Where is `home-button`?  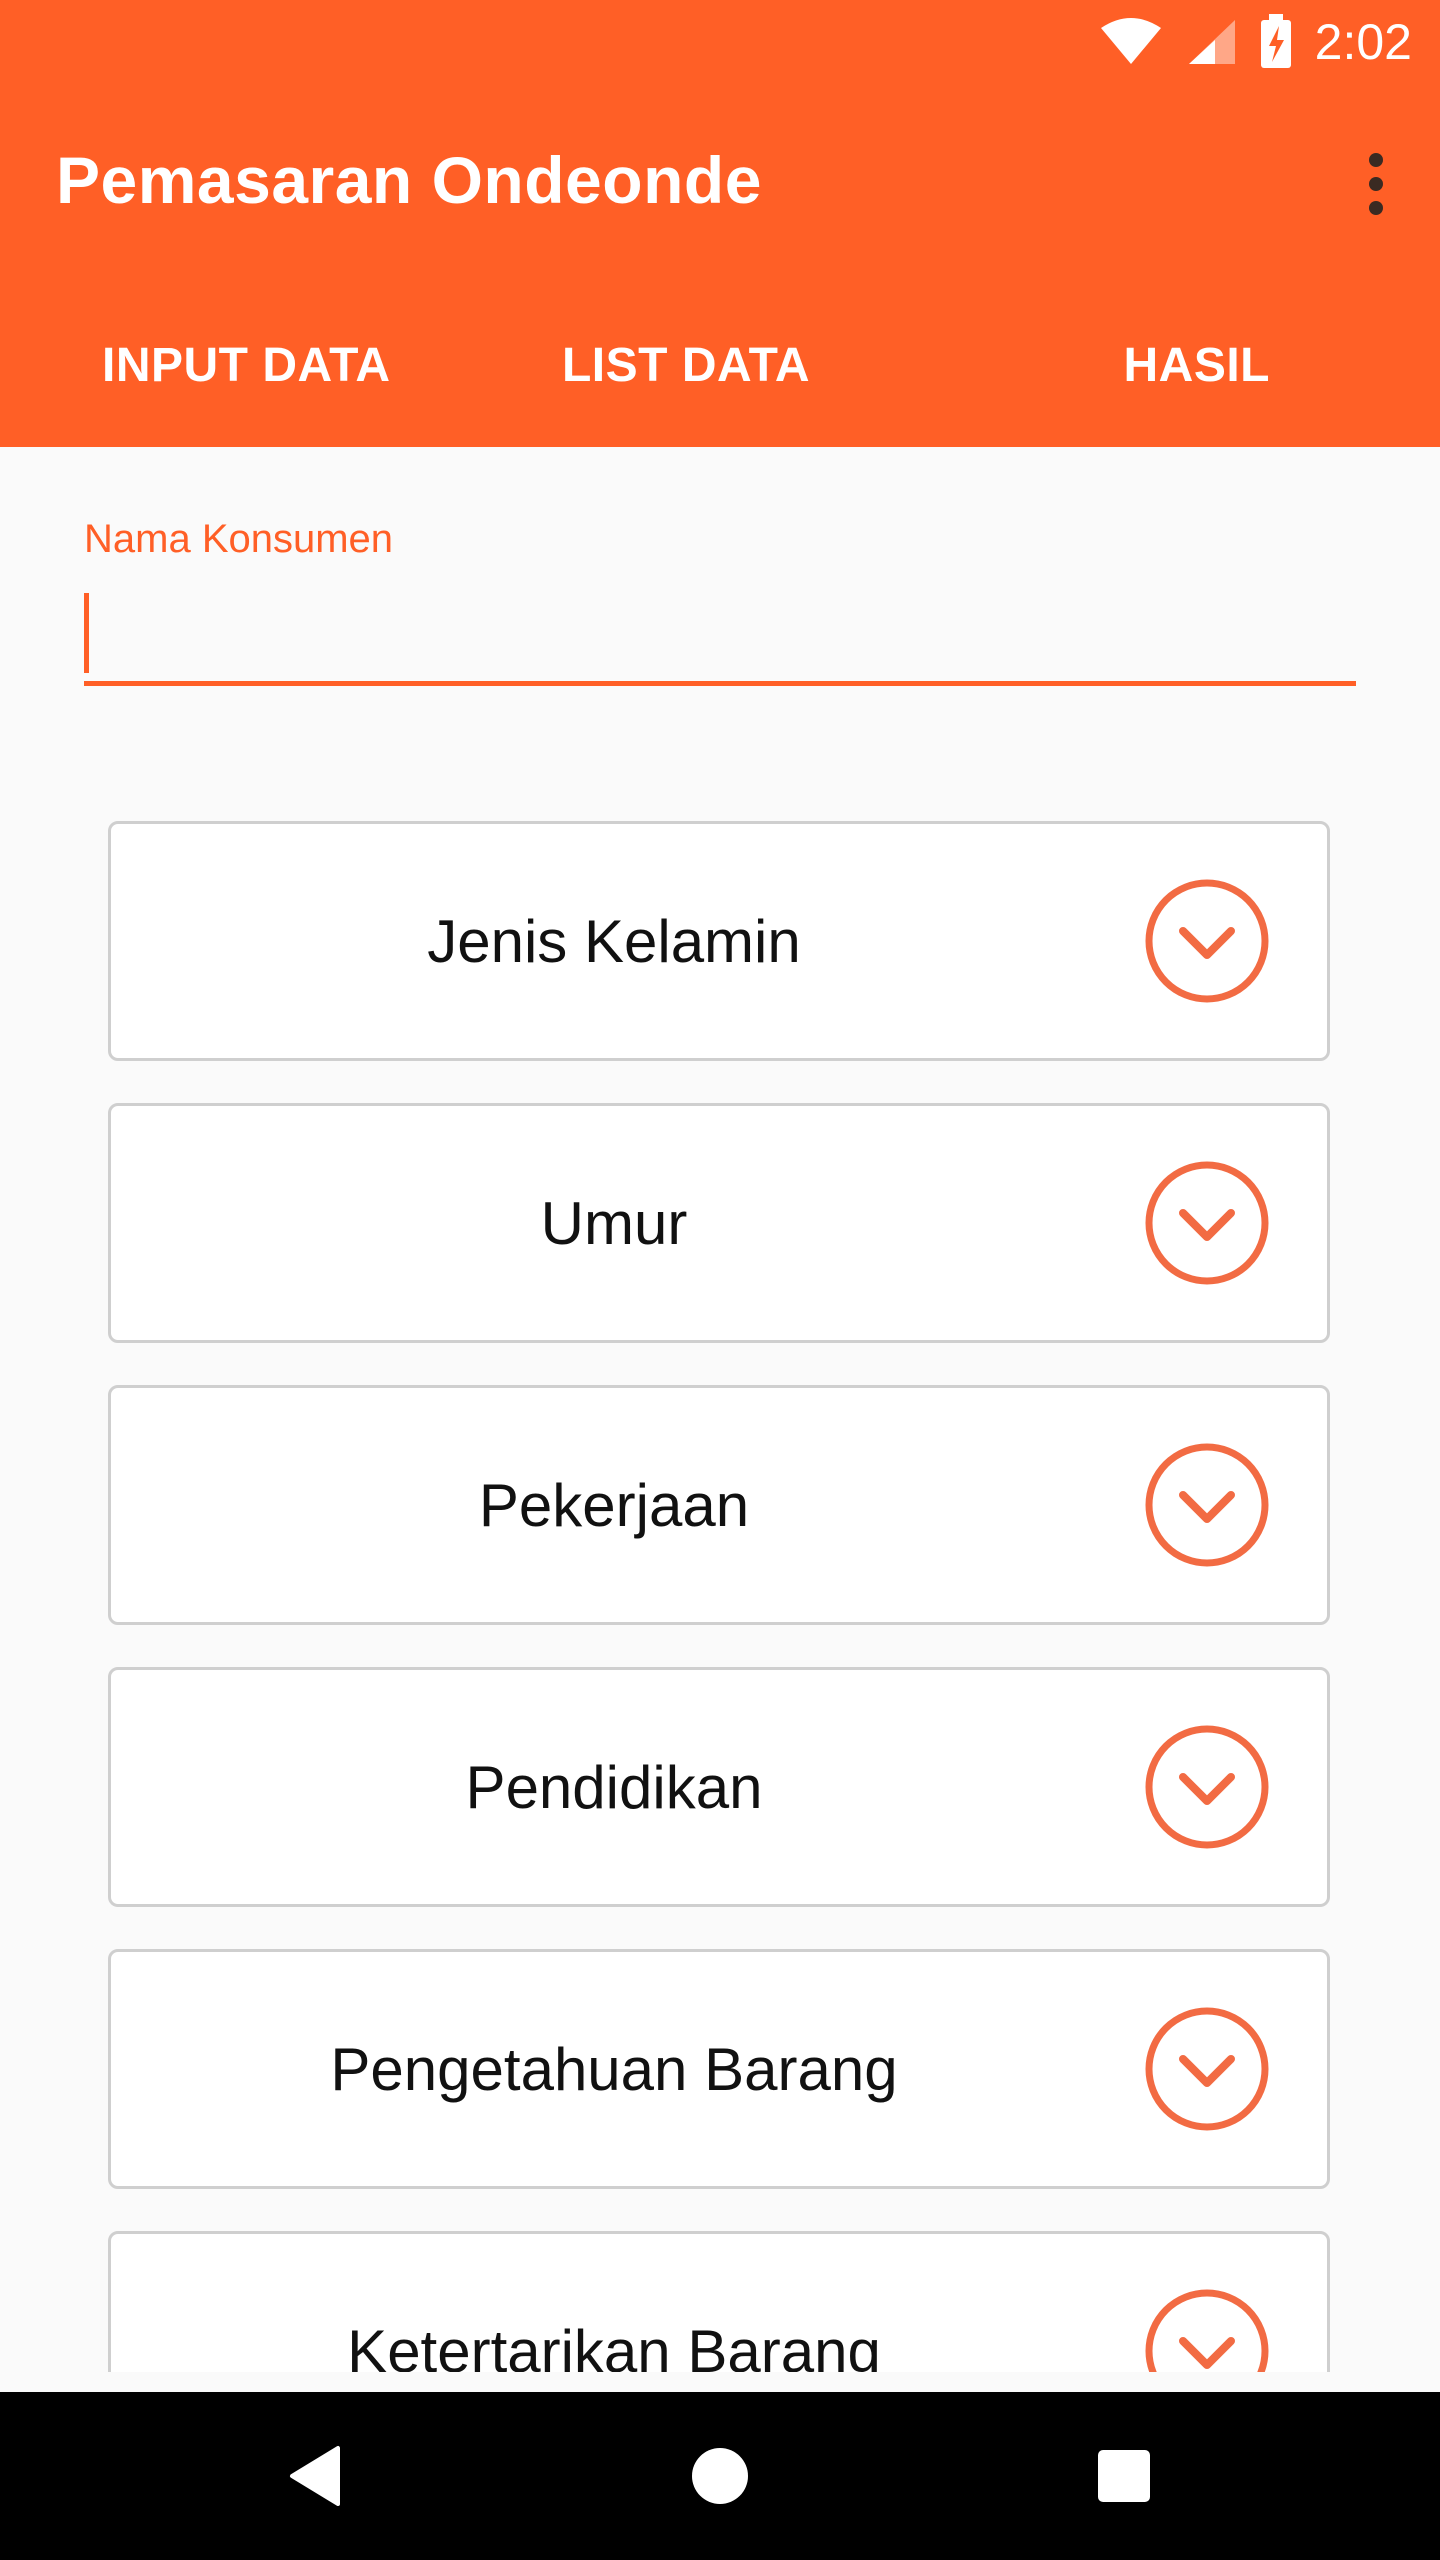
home-button is located at coordinates (720, 2476).